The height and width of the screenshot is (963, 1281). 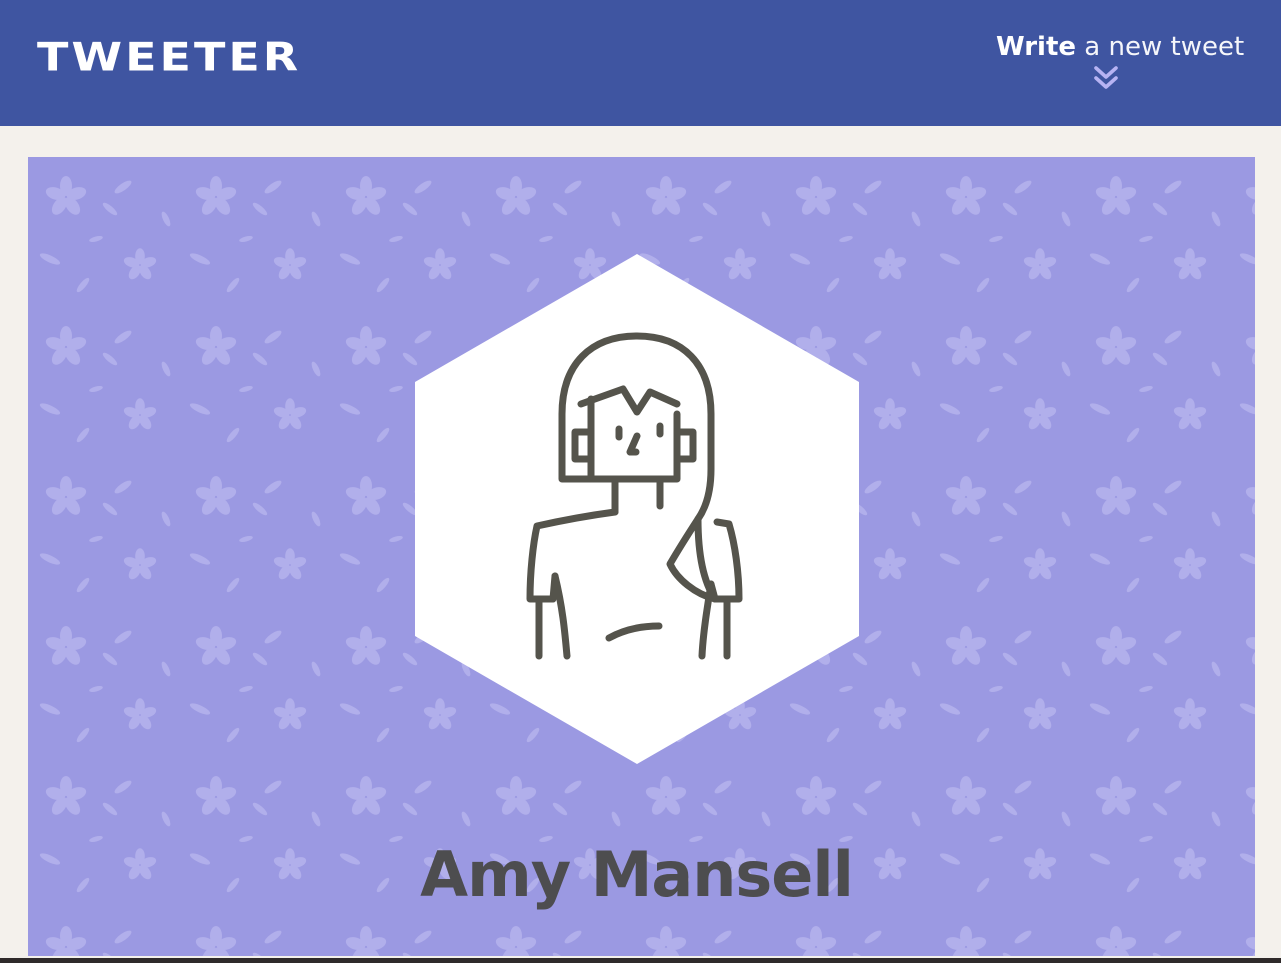 I want to click on write-new-tweet-label: Write a new tweet, so click(x=1120, y=47).